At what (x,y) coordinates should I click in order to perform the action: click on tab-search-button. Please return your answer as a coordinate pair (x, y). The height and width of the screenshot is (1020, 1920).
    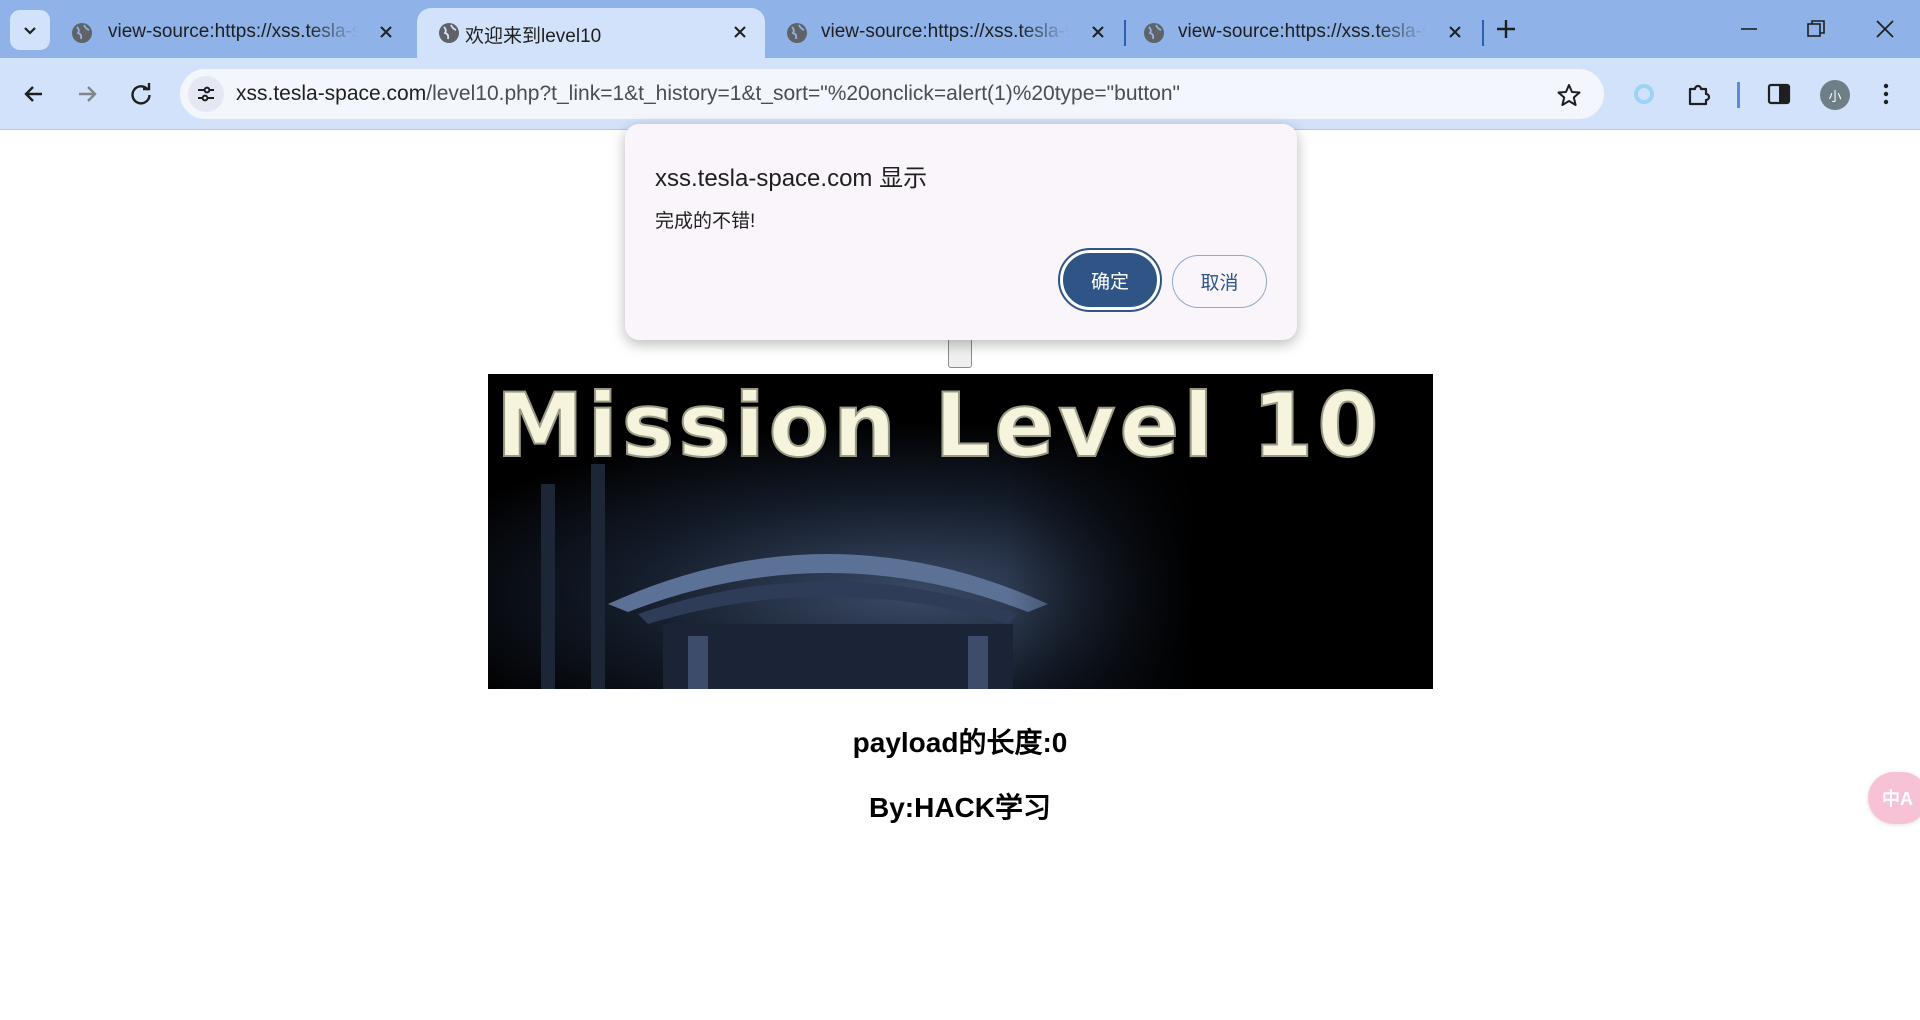
    Looking at the image, I should click on (30, 30).